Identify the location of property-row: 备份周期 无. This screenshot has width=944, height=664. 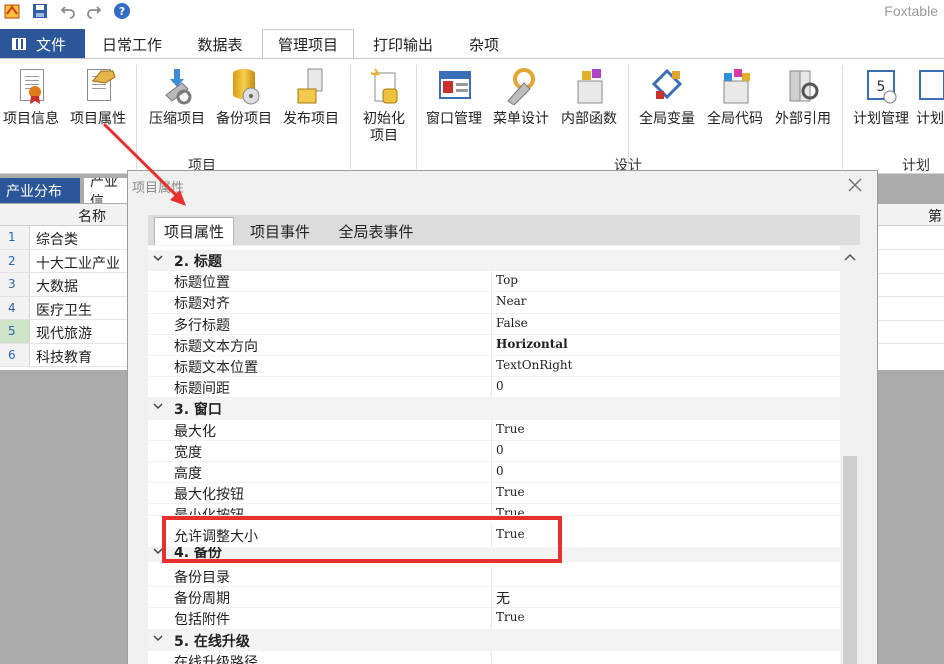
(494, 598).